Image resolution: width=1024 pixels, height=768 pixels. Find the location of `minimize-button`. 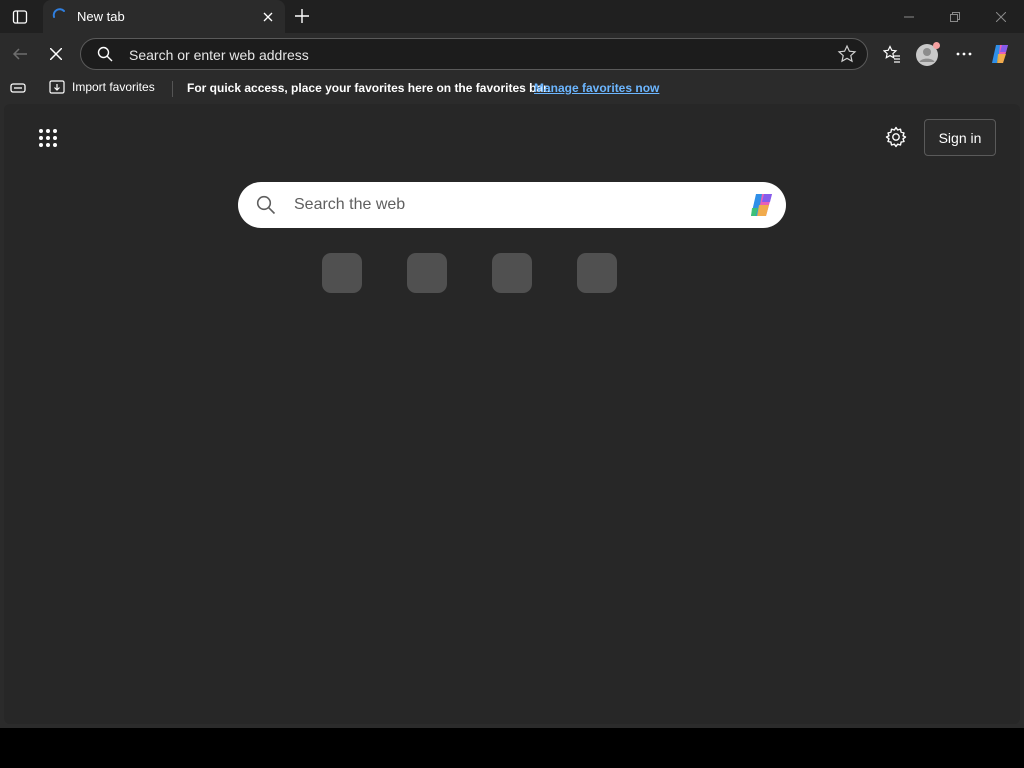

minimize-button is located at coordinates (909, 16).